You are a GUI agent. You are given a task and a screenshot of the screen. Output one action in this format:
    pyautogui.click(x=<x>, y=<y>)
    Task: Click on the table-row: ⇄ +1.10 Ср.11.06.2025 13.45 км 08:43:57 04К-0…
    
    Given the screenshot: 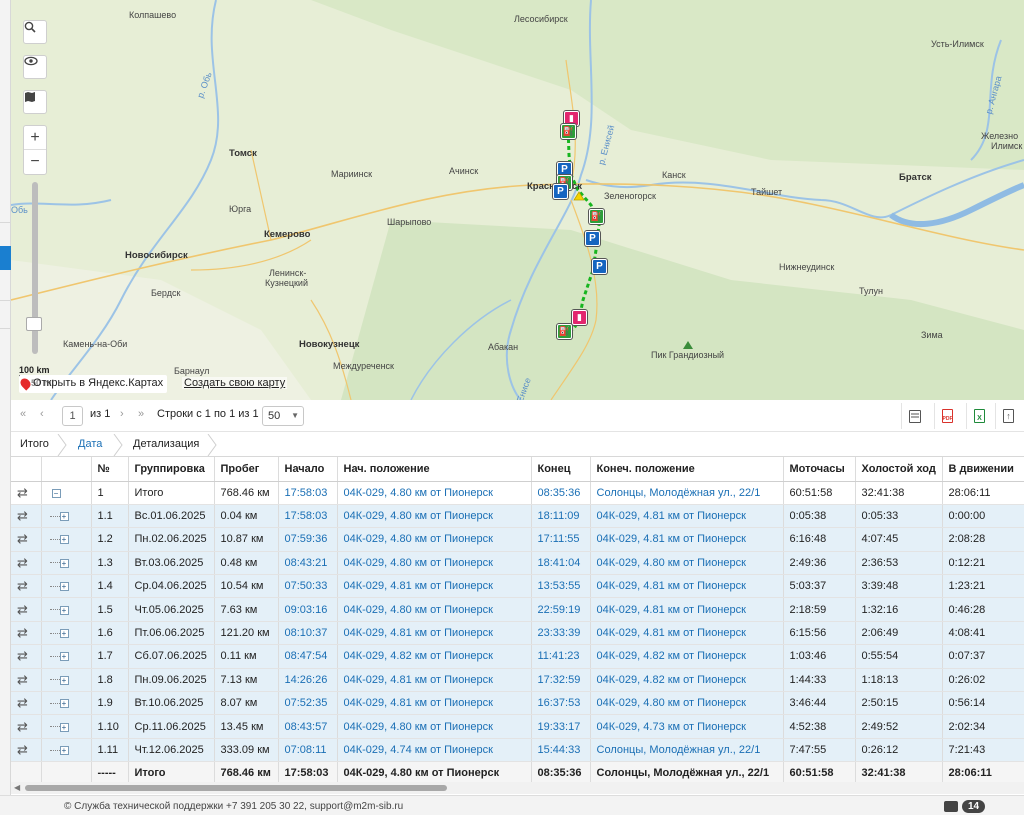 What is the action you would take?
    pyautogui.click(x=517, y=726)
    